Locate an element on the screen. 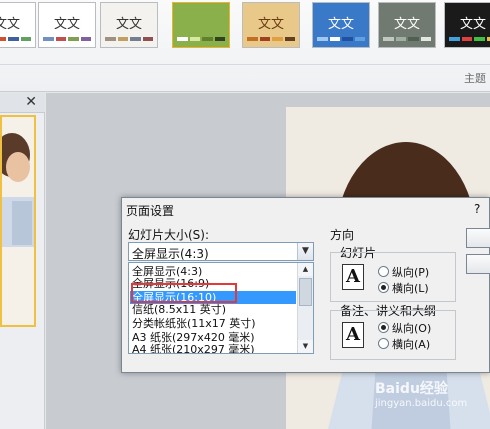  slides-landscape-radio is located at coordinates (383, 287).